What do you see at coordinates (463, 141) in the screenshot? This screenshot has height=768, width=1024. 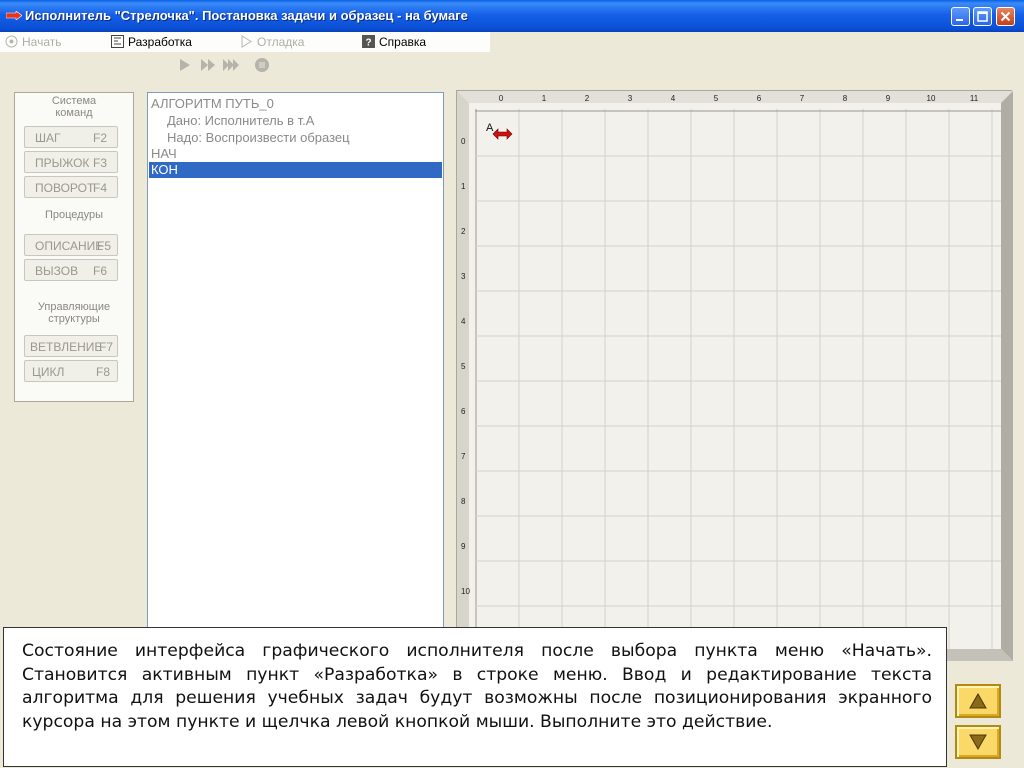 I see `row-label: 0` at bounding box center [463, 141].